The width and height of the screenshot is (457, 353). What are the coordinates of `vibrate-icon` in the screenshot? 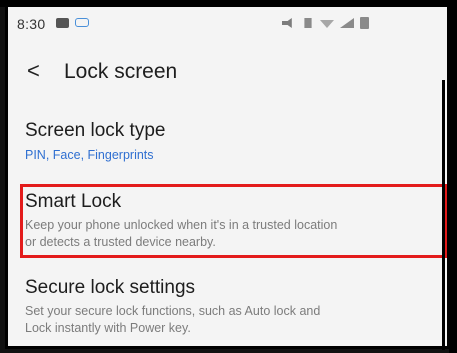 It's located at (308, 23).